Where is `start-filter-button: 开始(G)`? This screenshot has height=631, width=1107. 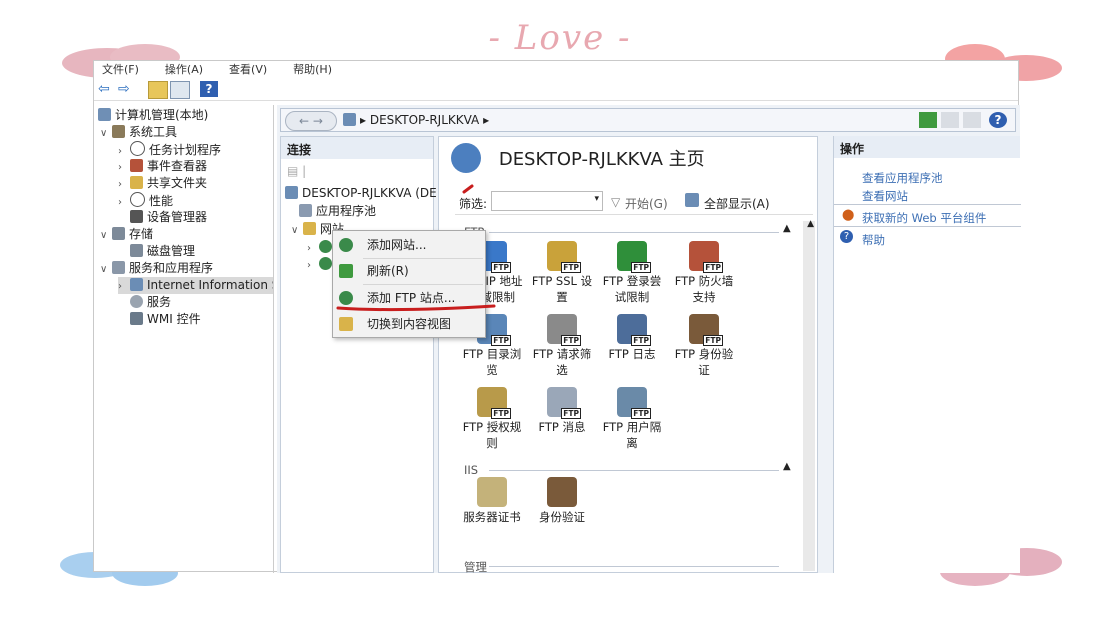 start-filter-button: 开始(G) is located at coordinates (646, 203).